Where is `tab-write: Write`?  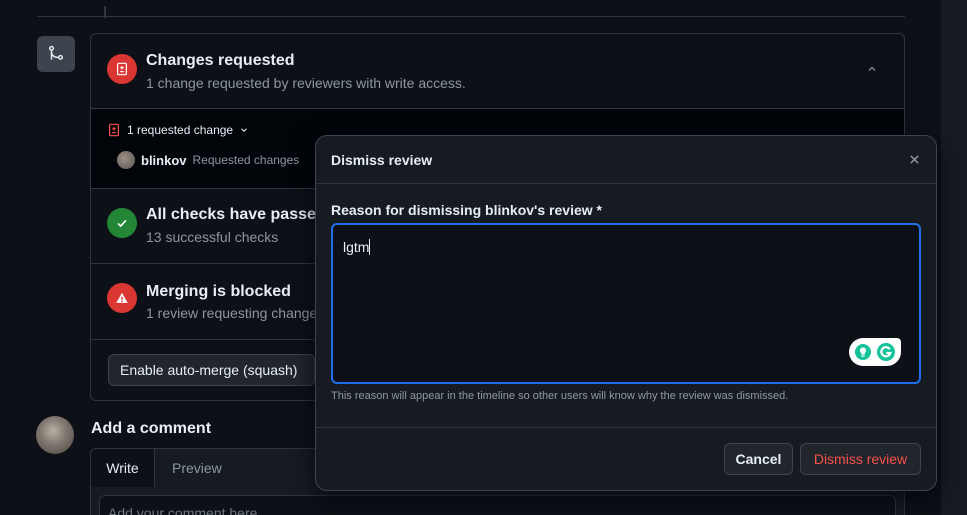
tab-write: Write is located at coordinates (123, 468).